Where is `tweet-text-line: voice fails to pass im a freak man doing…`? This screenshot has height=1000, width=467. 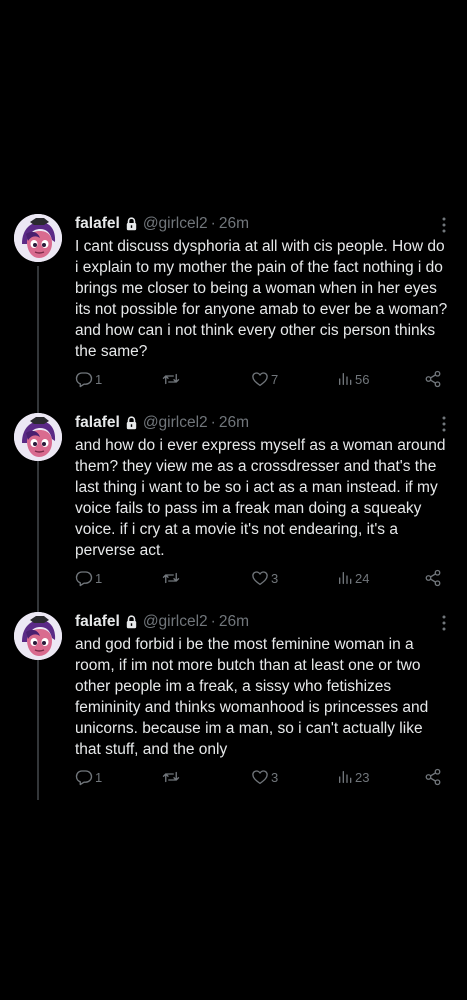 tweet-text-line: voice fails to pass im a freak man doing… is located at coordinates (248, 508).